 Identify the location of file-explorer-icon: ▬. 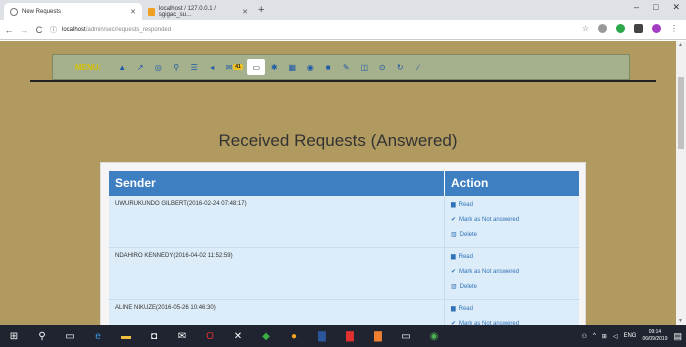
(126, 336).